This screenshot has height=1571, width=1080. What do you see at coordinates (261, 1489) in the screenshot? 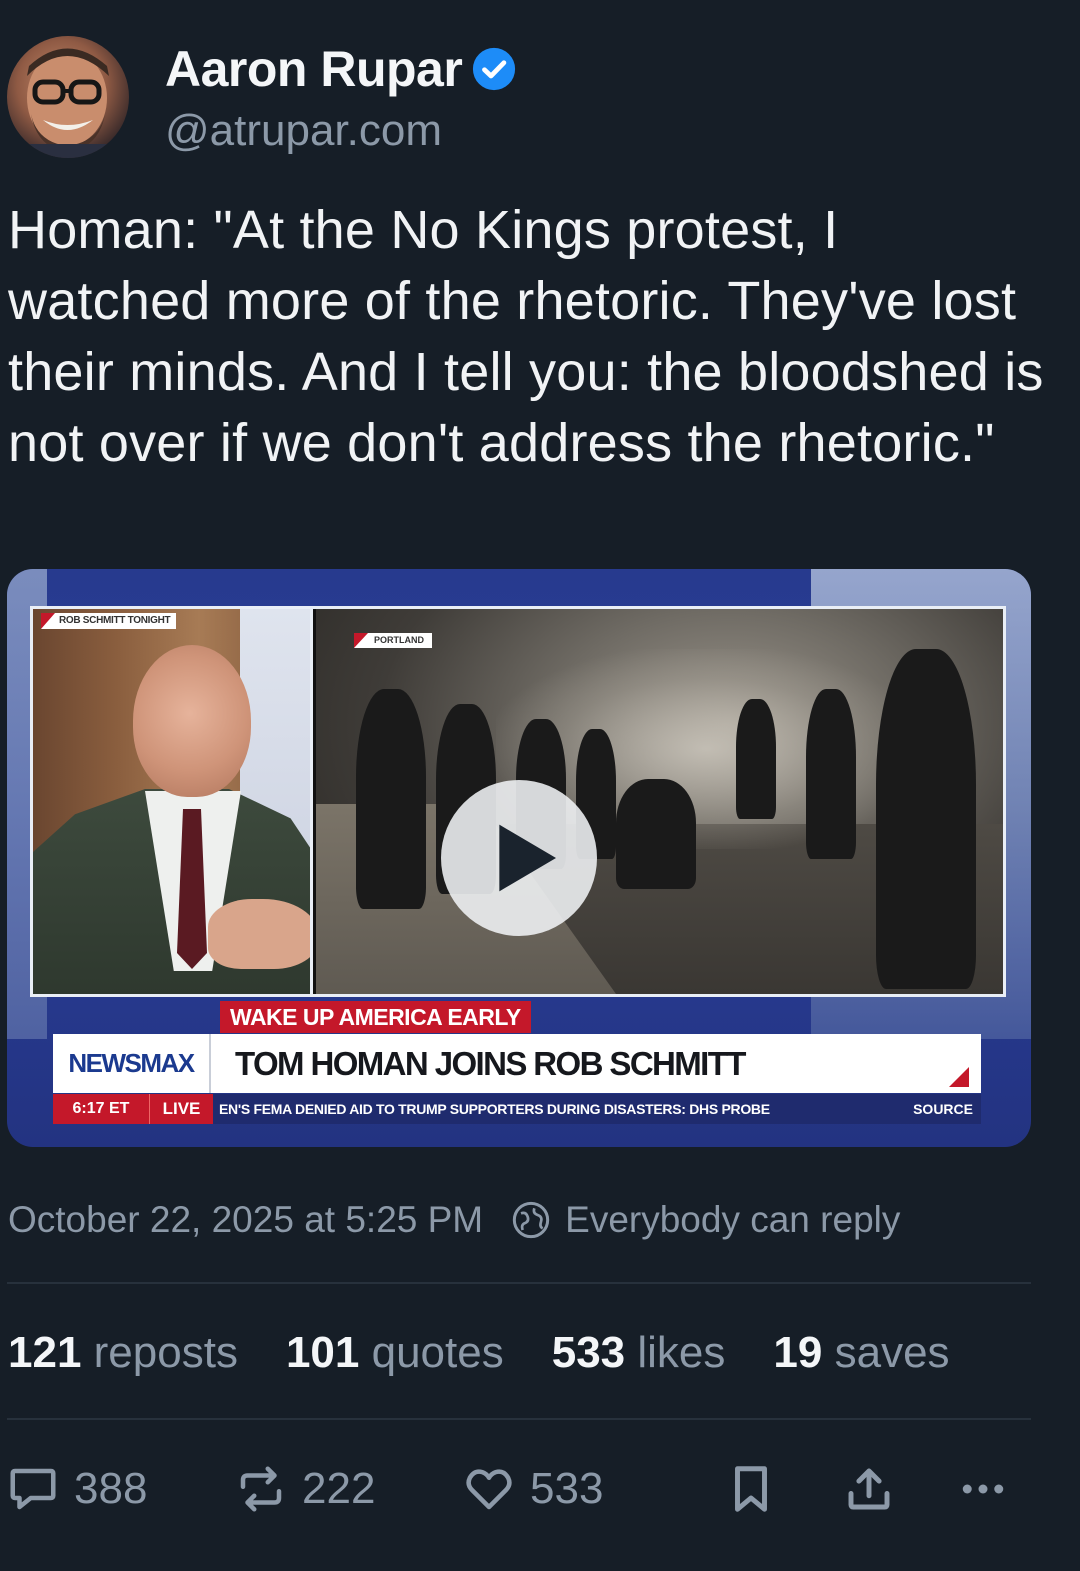
I see `repost-icon` at bounding box center [261, 1489].